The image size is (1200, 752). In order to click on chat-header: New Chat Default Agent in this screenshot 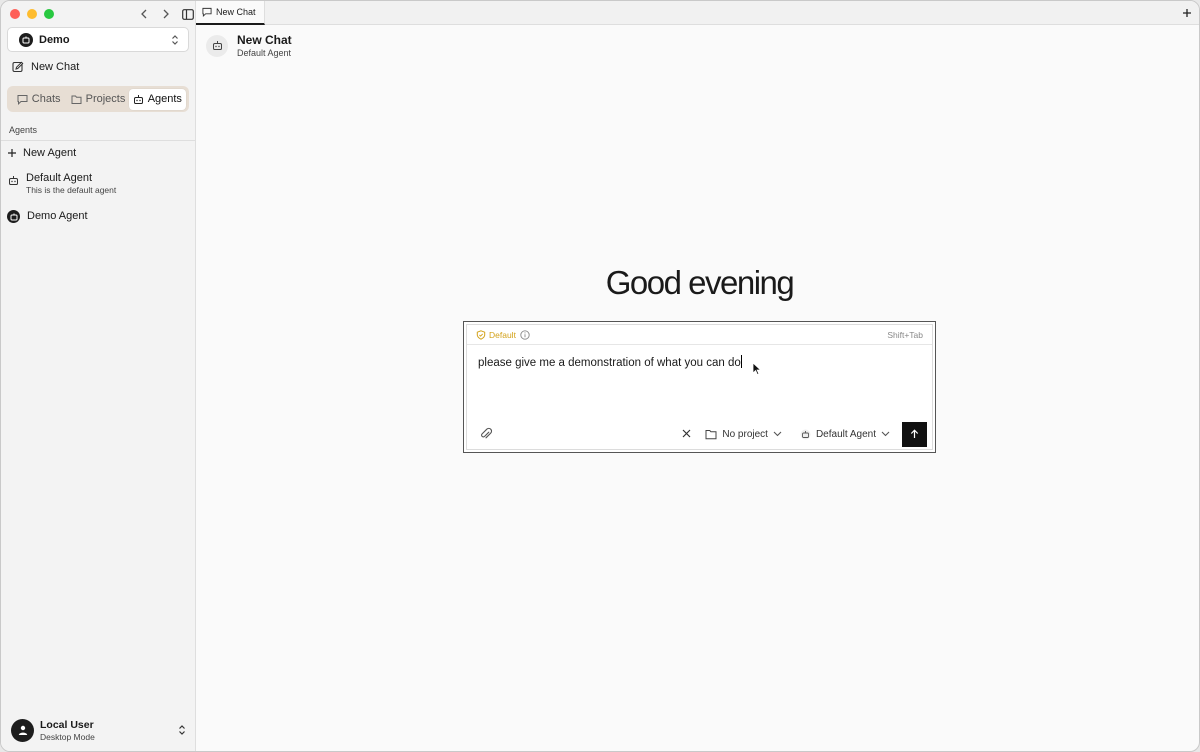, I will do `click(249, 45)`.